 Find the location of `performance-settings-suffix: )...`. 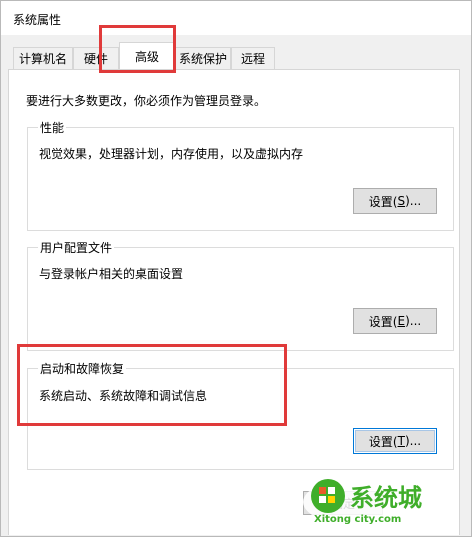

performance-settings-suffix: )... is located at coordinates (413, 201).